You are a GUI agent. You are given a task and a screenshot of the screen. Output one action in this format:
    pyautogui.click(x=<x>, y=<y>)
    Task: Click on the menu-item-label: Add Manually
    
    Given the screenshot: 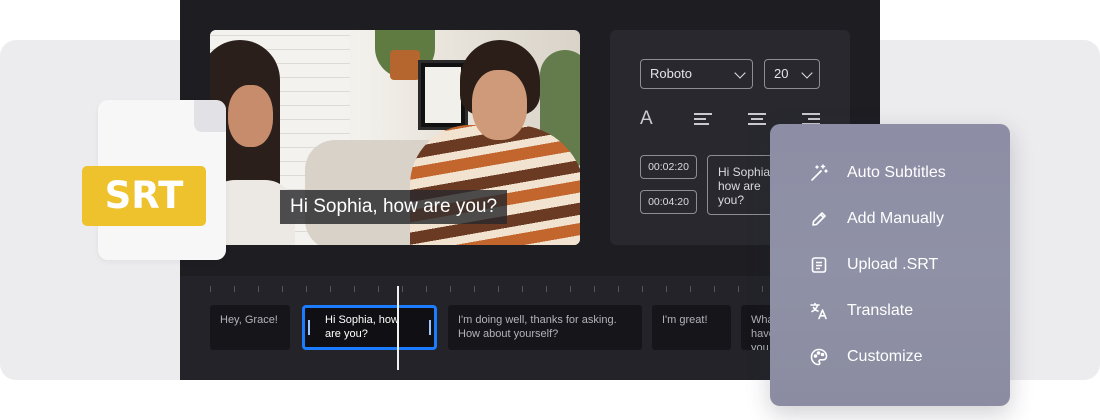 What is the action you would take?
    pyautogui.click(x=895, y=218)
    